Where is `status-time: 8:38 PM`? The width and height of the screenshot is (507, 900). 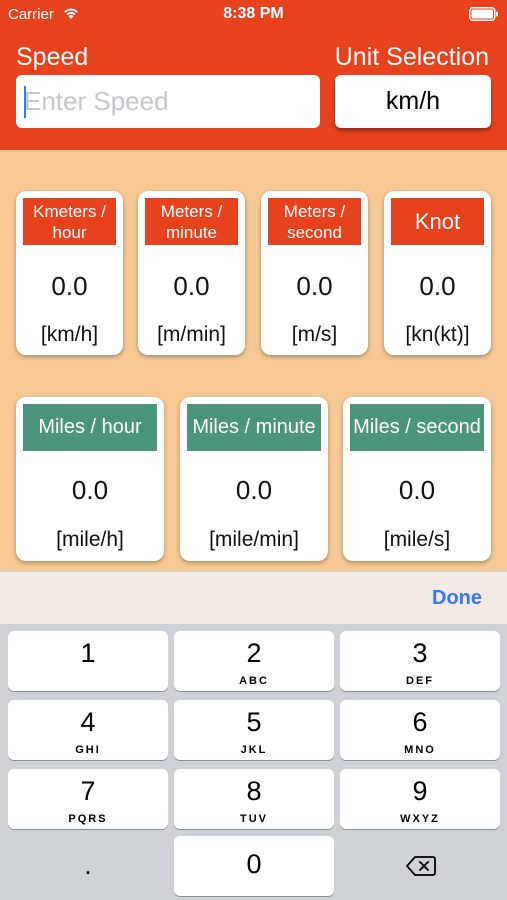
status-time: 8:38 PM is located at coordinates (253, 13).